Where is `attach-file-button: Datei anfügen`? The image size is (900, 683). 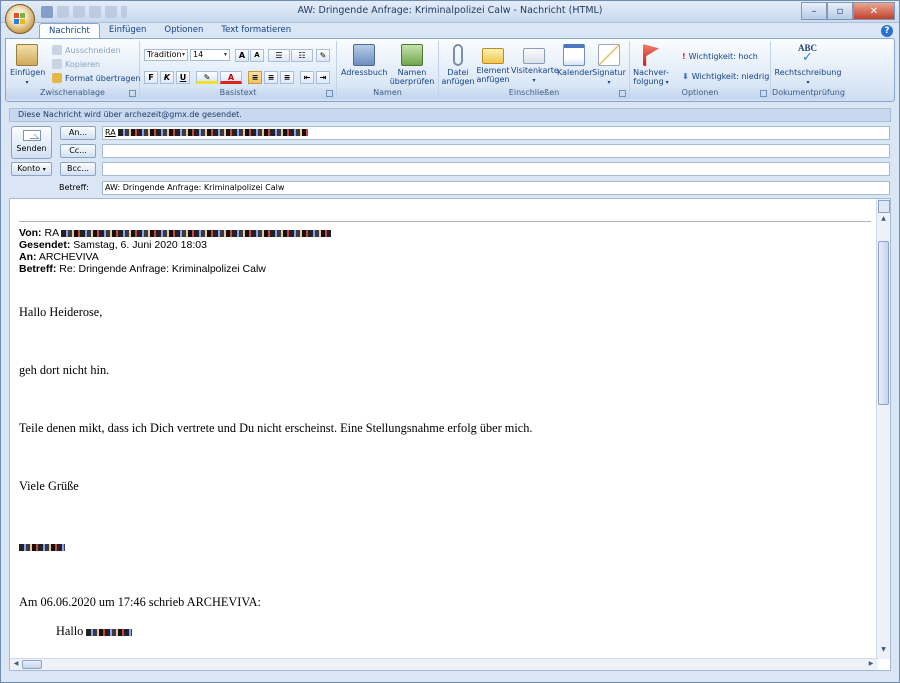 attach-file-button: Datei anfügen is located at coordinates (458, 65).